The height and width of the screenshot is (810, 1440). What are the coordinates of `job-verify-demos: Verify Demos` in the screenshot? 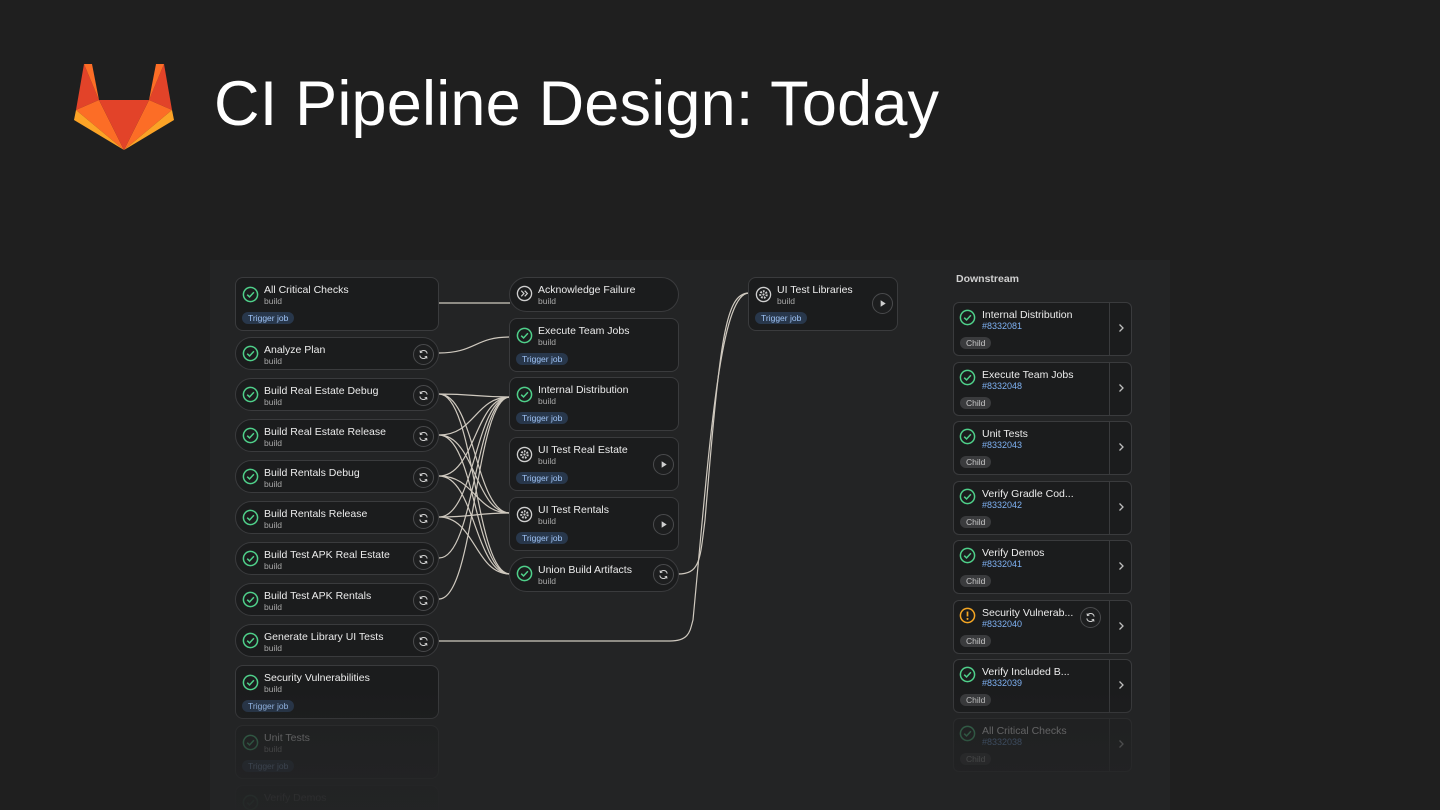 It's located at (337, 797).